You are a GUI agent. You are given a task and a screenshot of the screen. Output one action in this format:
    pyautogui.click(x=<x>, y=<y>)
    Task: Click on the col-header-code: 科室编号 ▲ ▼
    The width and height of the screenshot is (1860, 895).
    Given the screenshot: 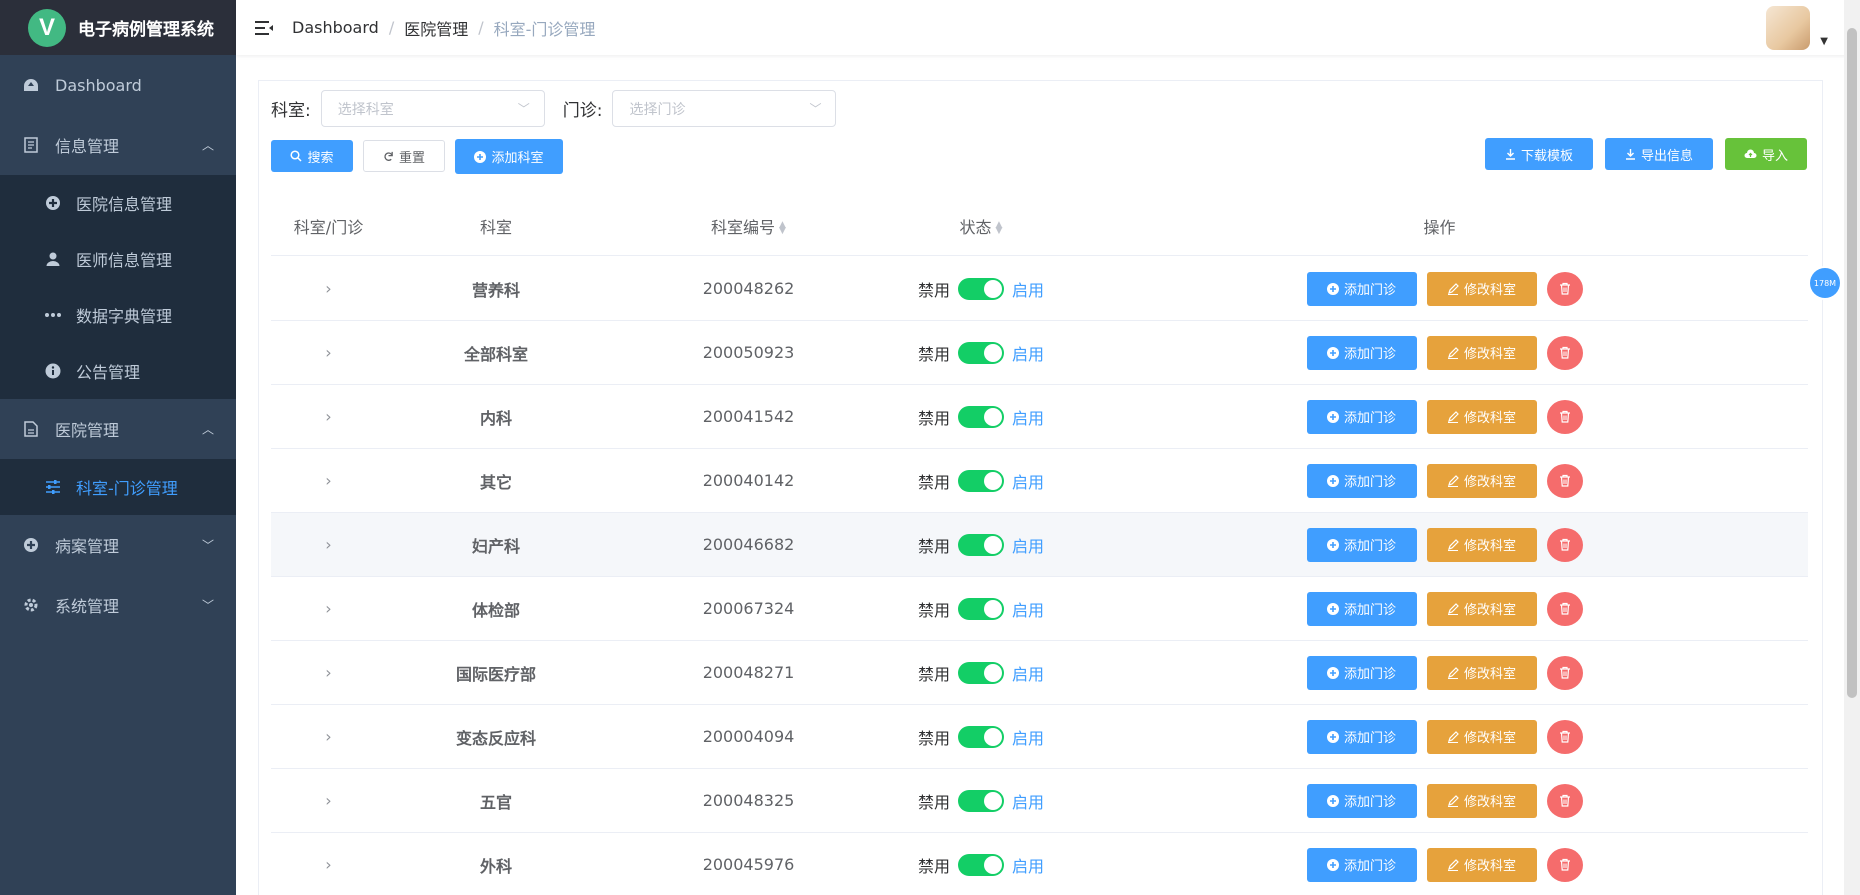 What is the action you would take?
    pyautogui.click(x=748, y=226)
    